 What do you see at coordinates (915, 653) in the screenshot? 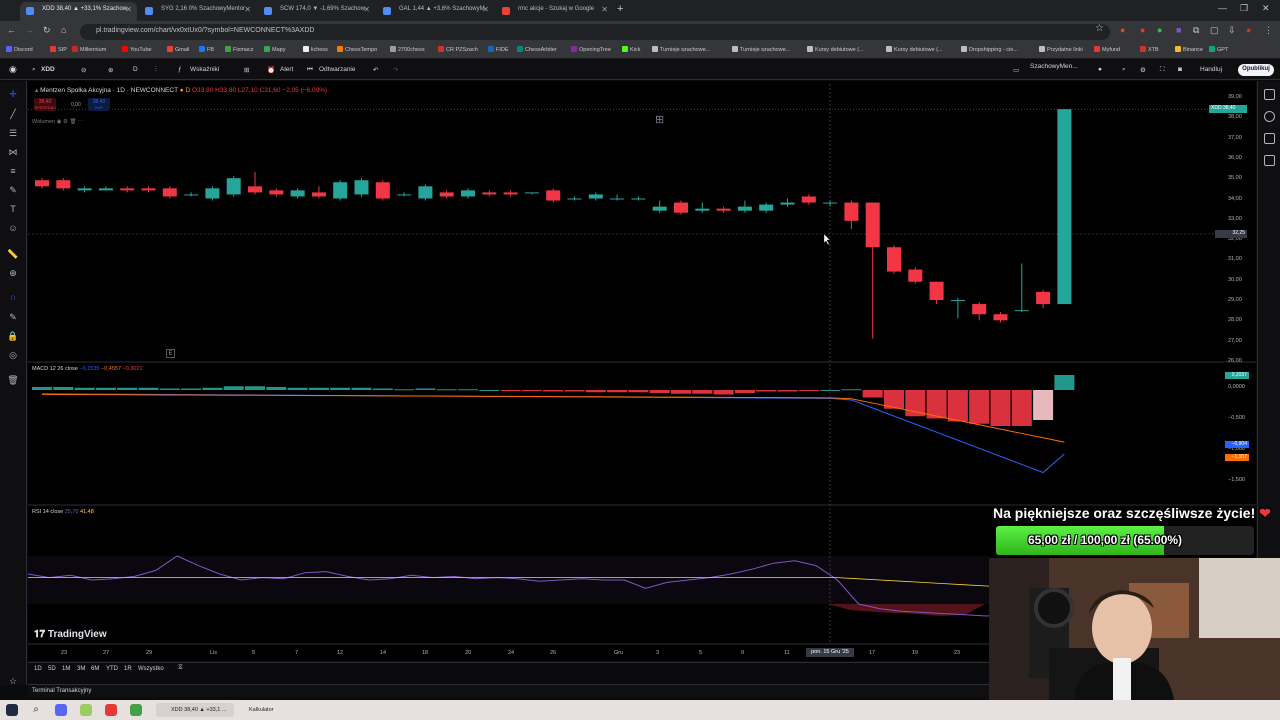
I see `time-axis-label: 19` at bounding box center [915, 653].